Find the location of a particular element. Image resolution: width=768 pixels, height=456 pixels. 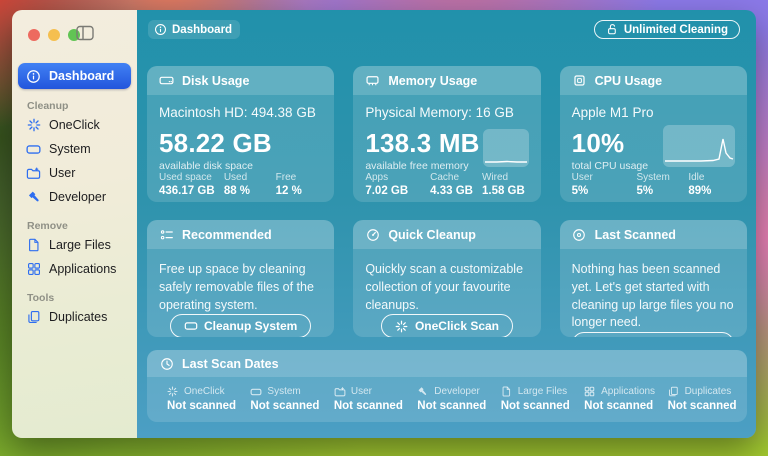

disk-subtitle: Macintosh HD: 494.38 GB is located at coordinates (237, 112).